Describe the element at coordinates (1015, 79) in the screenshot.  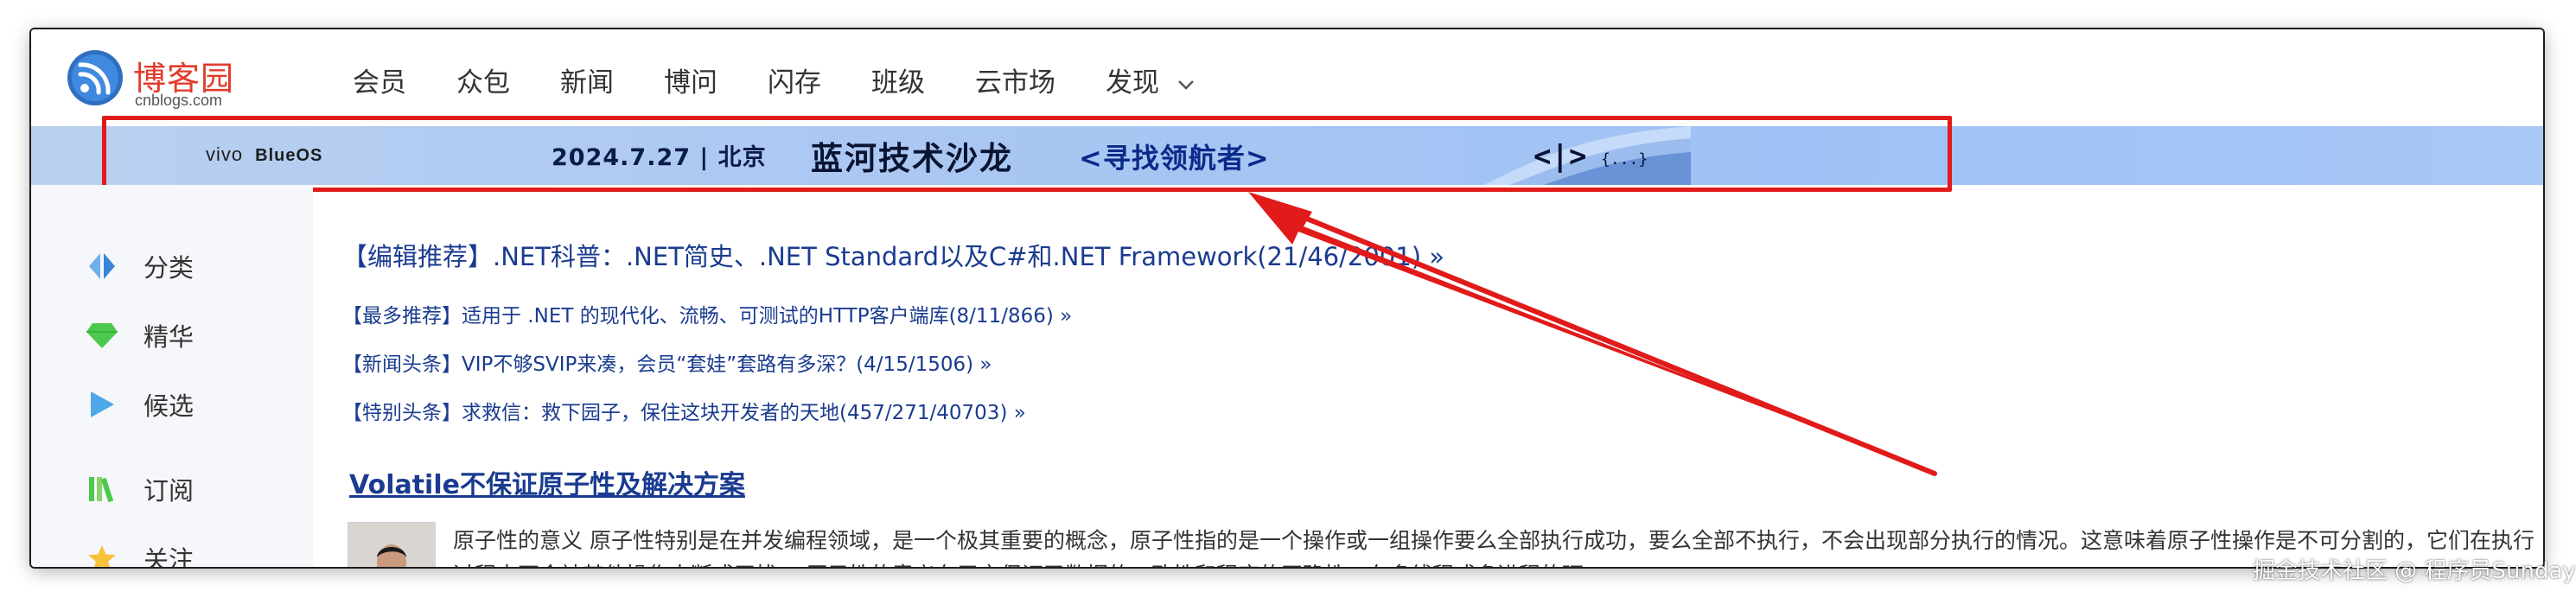
I see `nav-item-cloud-market: 云市场` at that location.